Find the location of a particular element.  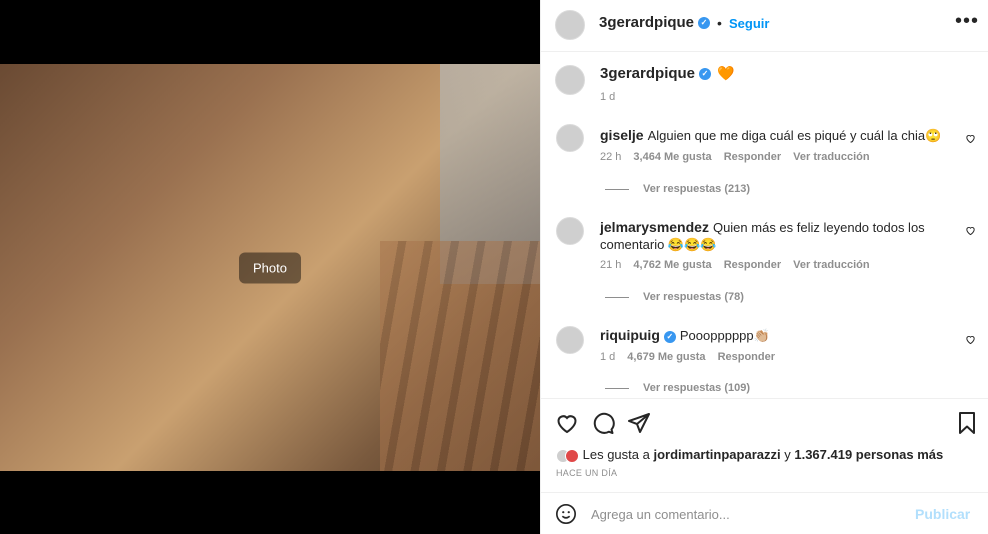

action-bar is located at coordinates (764, 422).